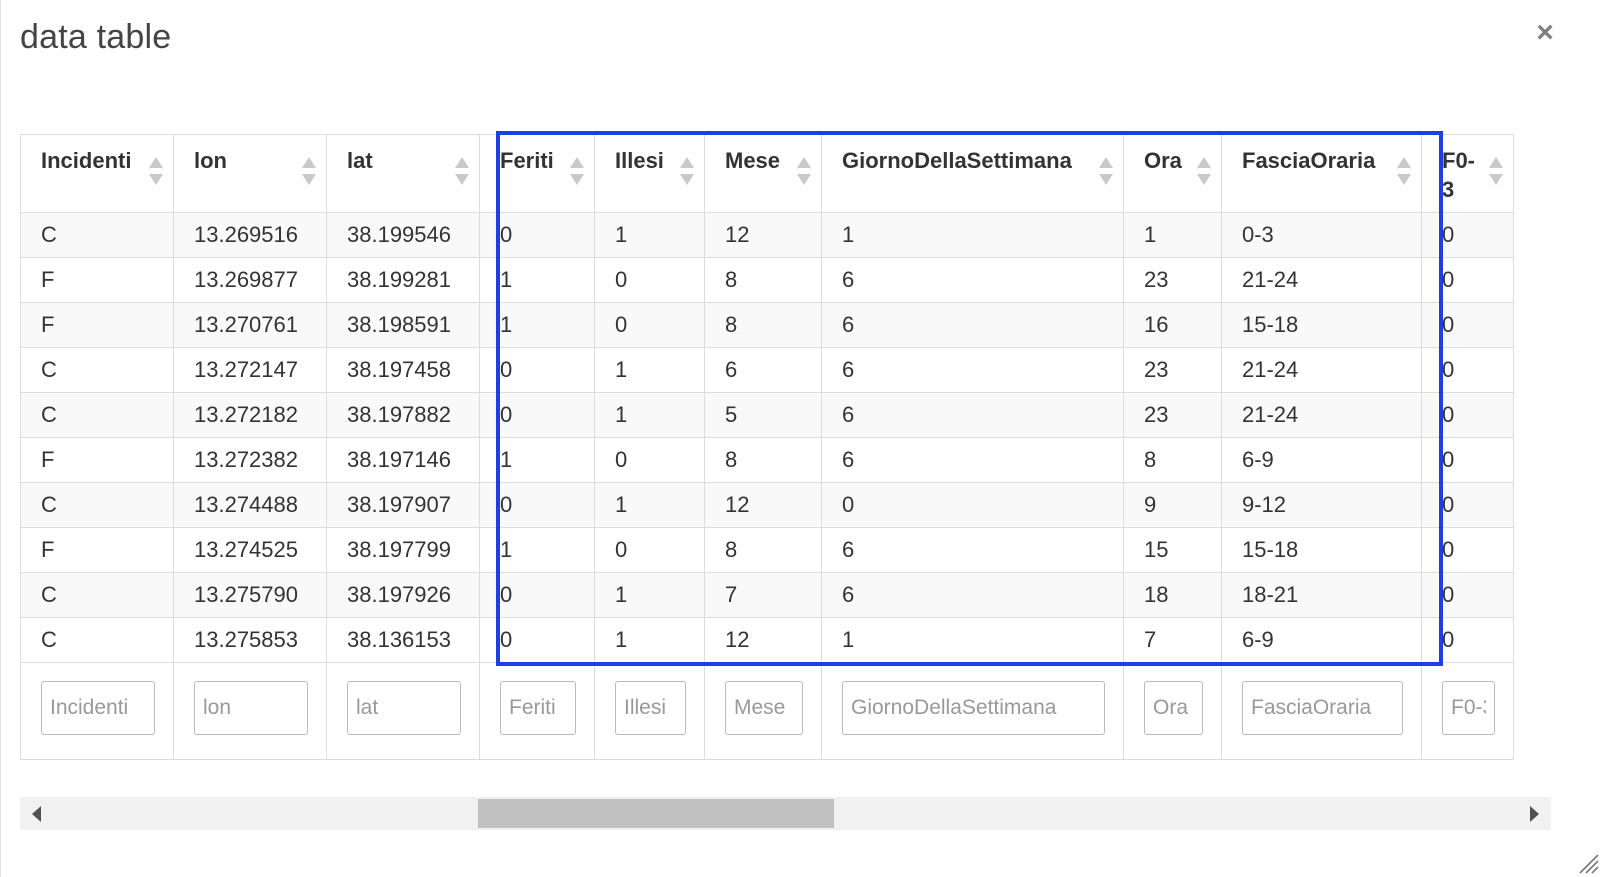 This screenshot has height=877, width=1602. Describe the element at coordinates (403, 235) in the screenshot. I see `table-cell-lat: 38.199546` at that location.